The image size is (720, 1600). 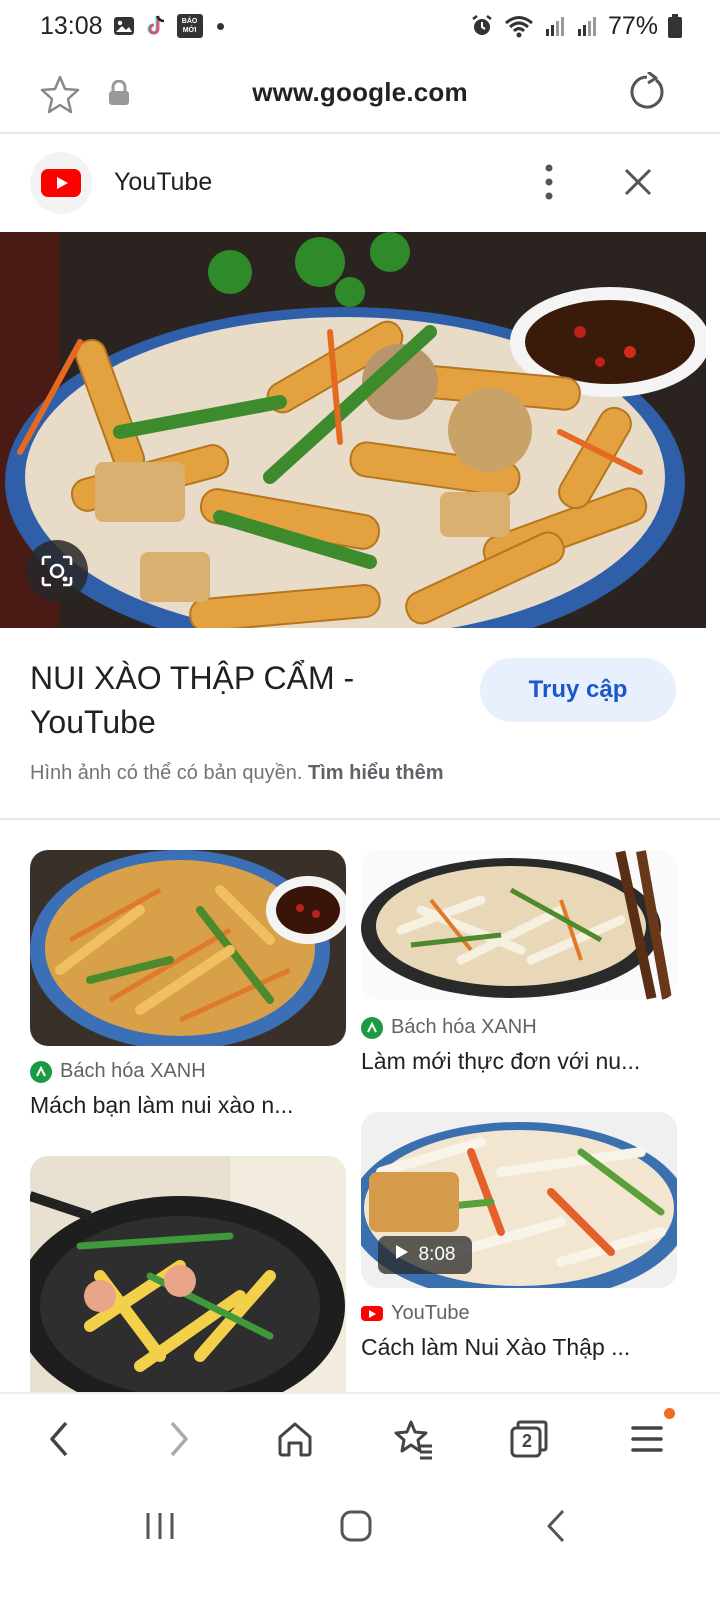 What do you see at coordinates (124, 26) in the screenshot?
I see `gallery-icon` at bounding box center [124, 26].